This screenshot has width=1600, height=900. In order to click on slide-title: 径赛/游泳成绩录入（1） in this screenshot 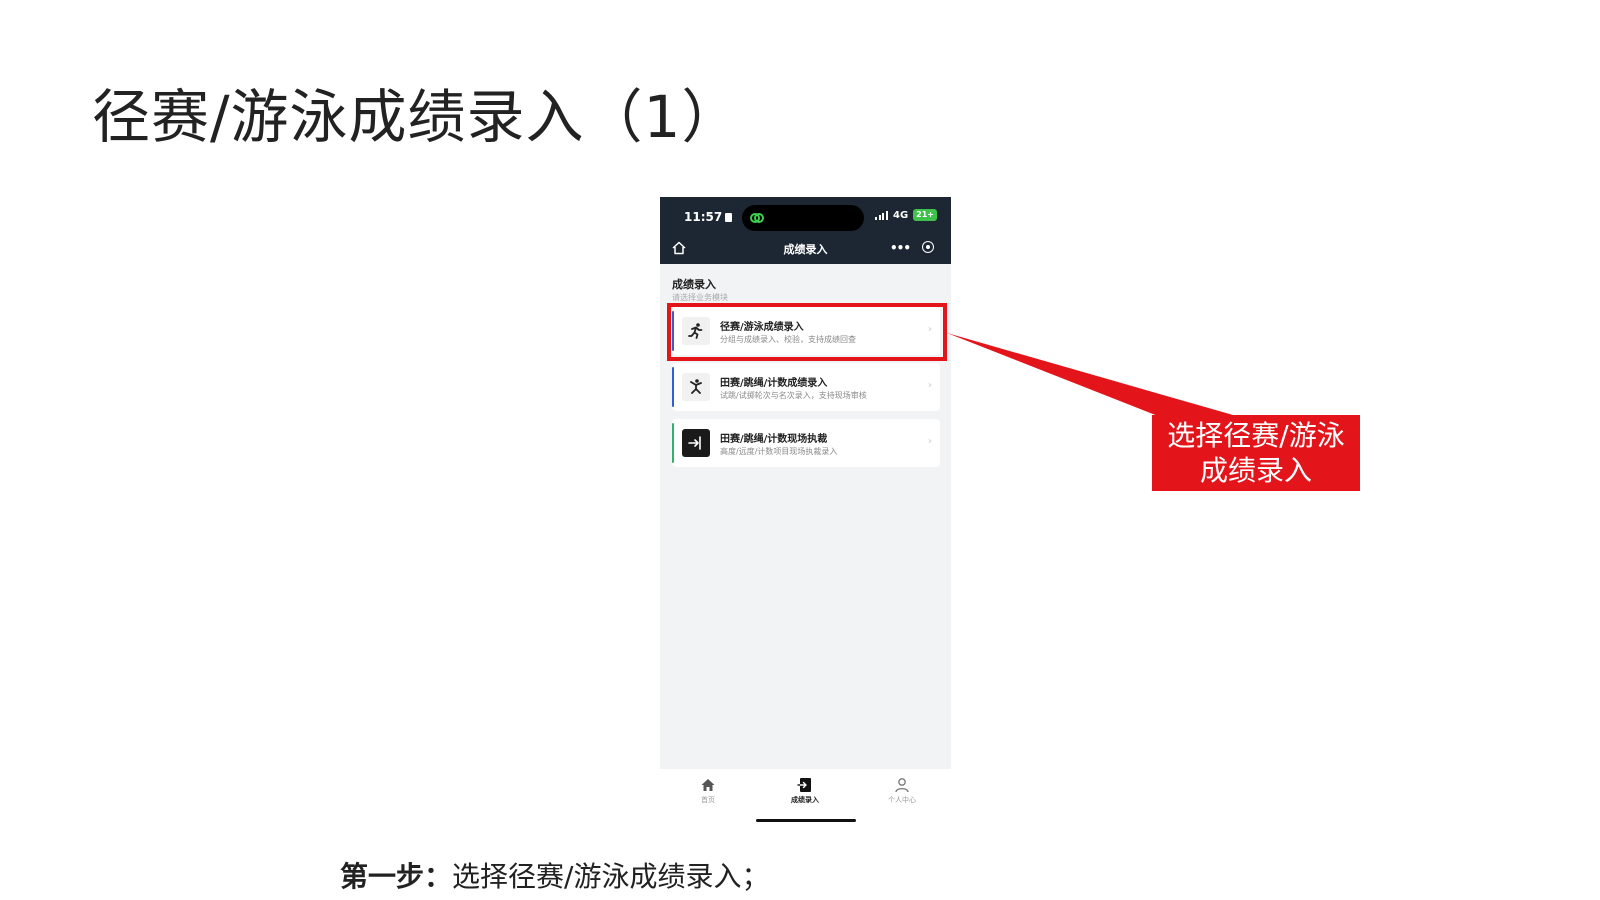, I will do `click(416, 117)`.